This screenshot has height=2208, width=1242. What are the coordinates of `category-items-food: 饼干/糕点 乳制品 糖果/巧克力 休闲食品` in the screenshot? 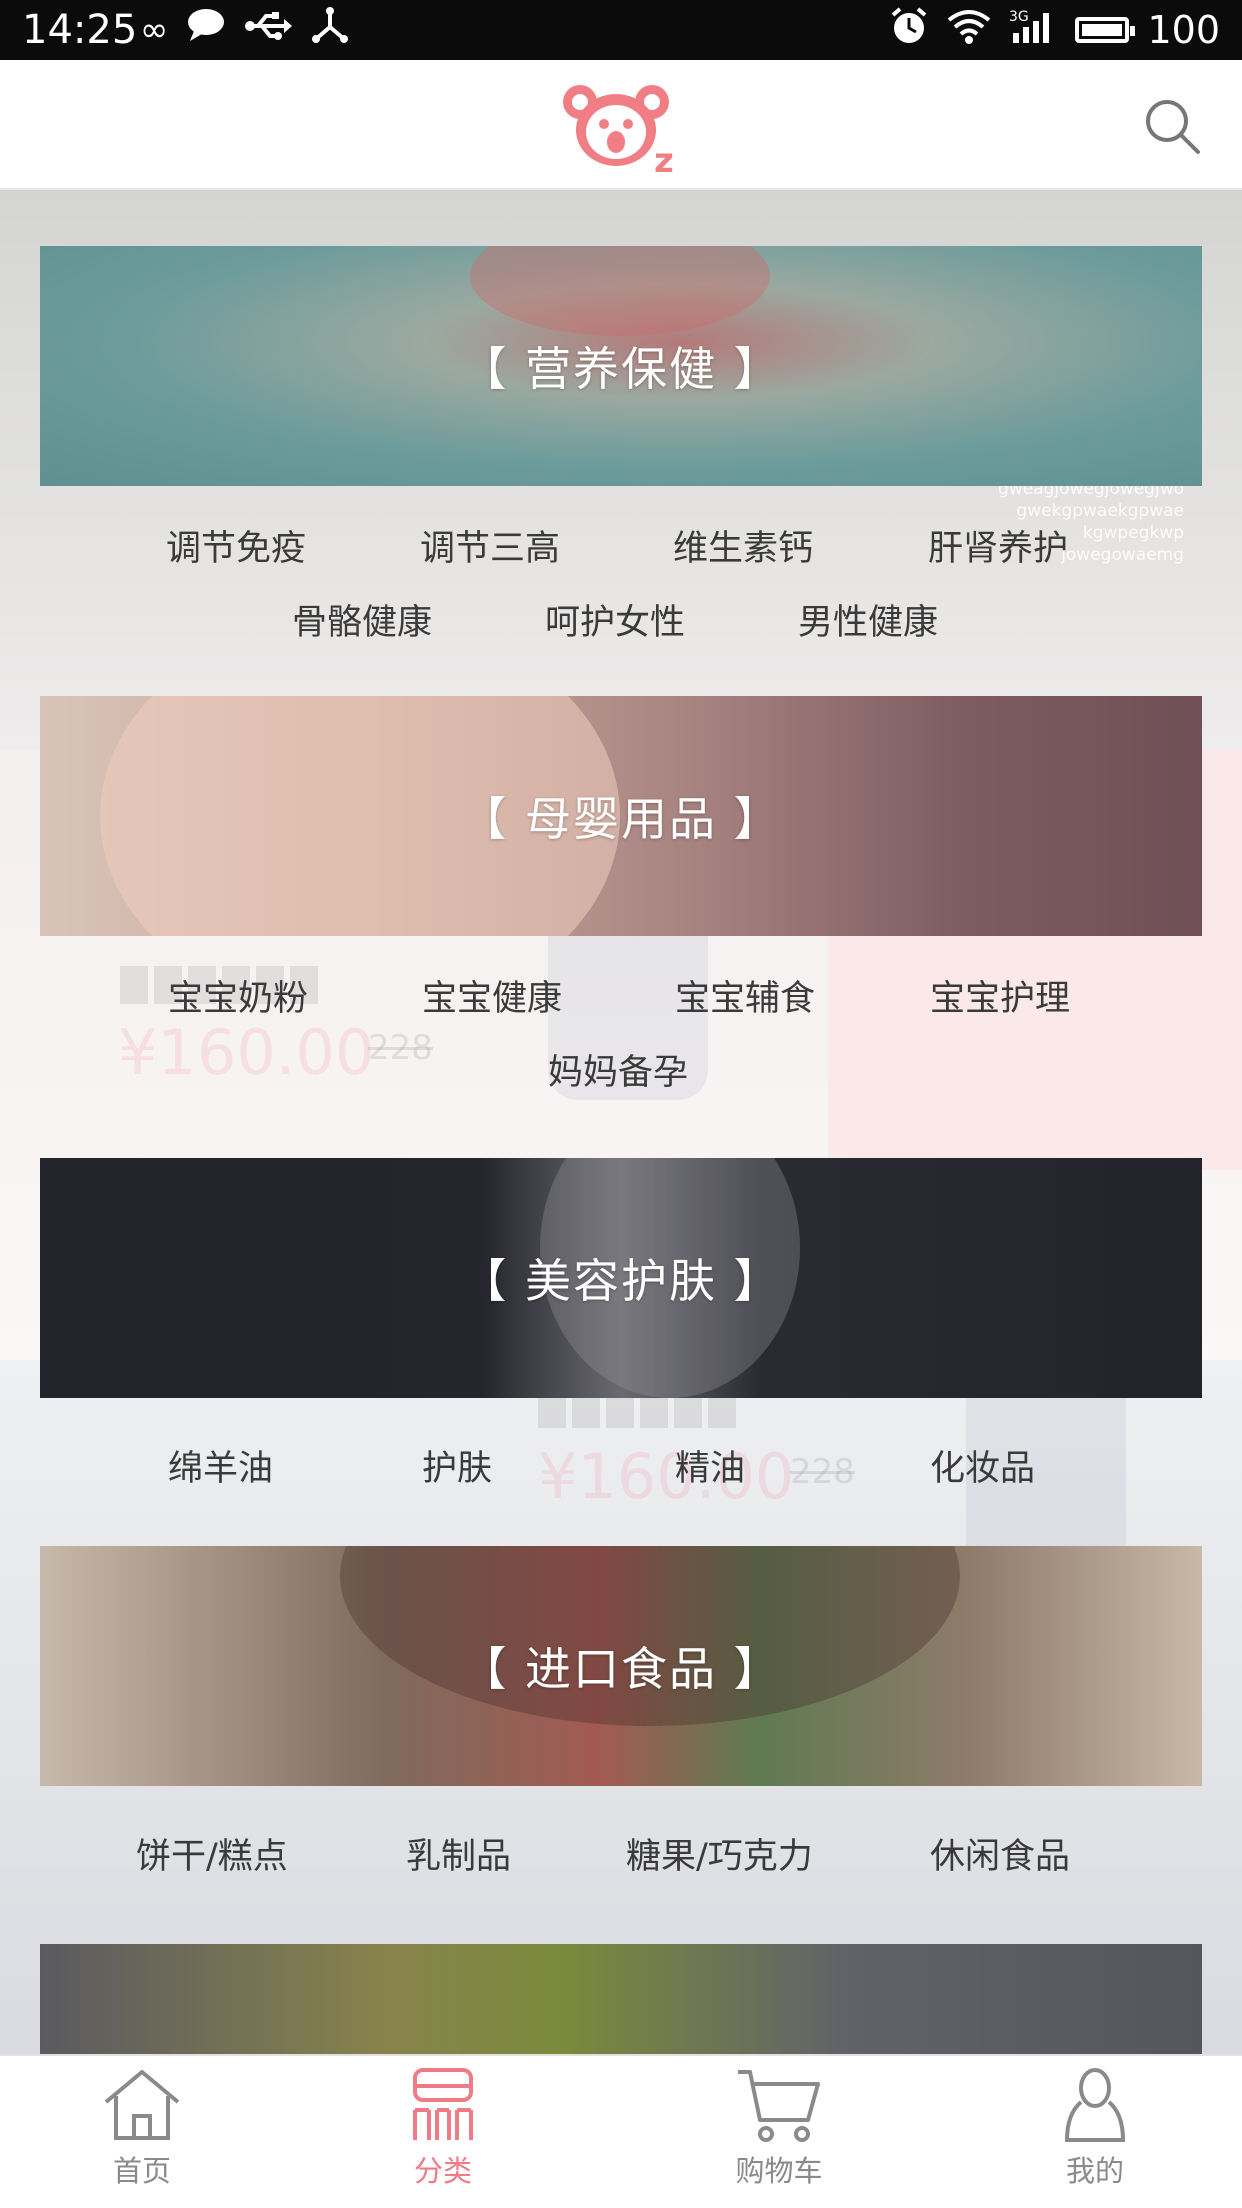 It's located at (621, 1863).